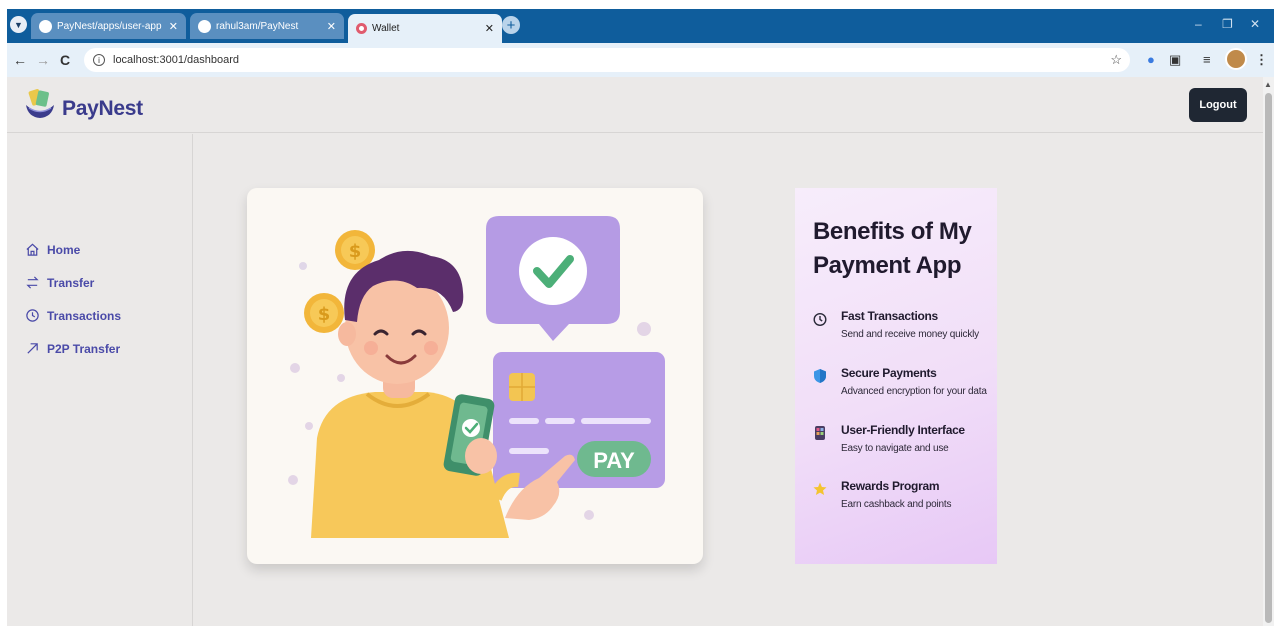 Image resolution: width=1274 pixels, height=626 pixels. What do you see at coordinates (1261, 60) in the screenshot?
I see `browser-menu-icon: ⋮` at bounding box center [1261, 60].